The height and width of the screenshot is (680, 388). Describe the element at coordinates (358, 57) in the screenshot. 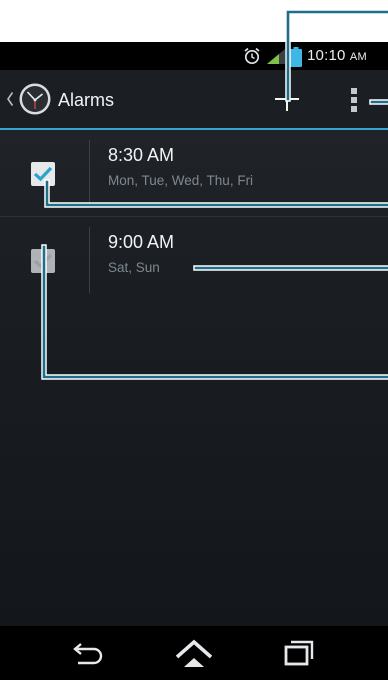

I see `clock-ampm: AM` at that location.